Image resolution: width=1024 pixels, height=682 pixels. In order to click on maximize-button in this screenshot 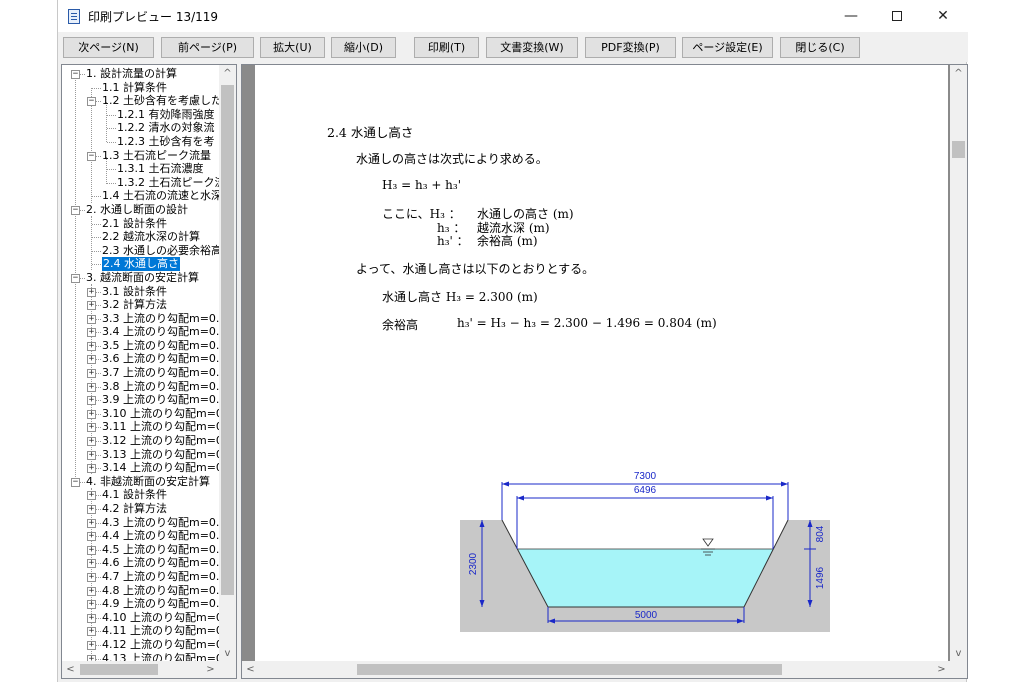, I will do `click(897, 16)`.